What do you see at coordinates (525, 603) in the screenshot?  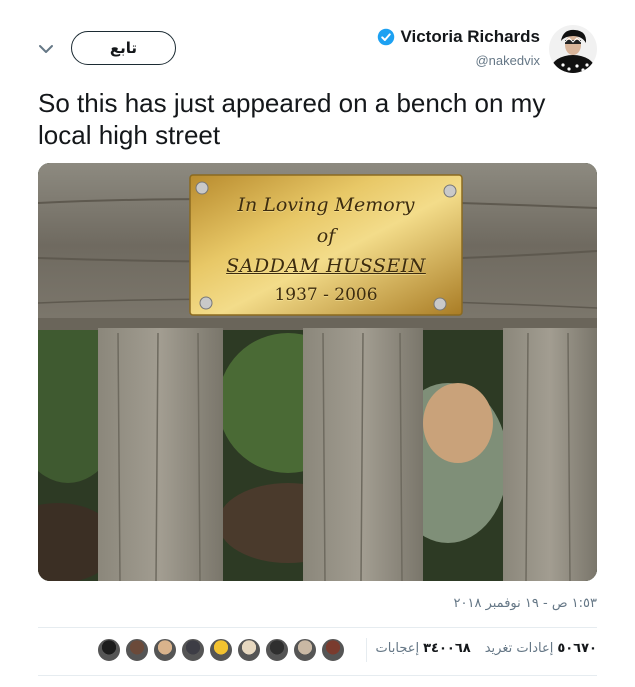 I see `tweet-timestamp: ١:٥٣ ص - ١٩ نوفمبر ٢٠١٨` at bounding box center [525, 603].